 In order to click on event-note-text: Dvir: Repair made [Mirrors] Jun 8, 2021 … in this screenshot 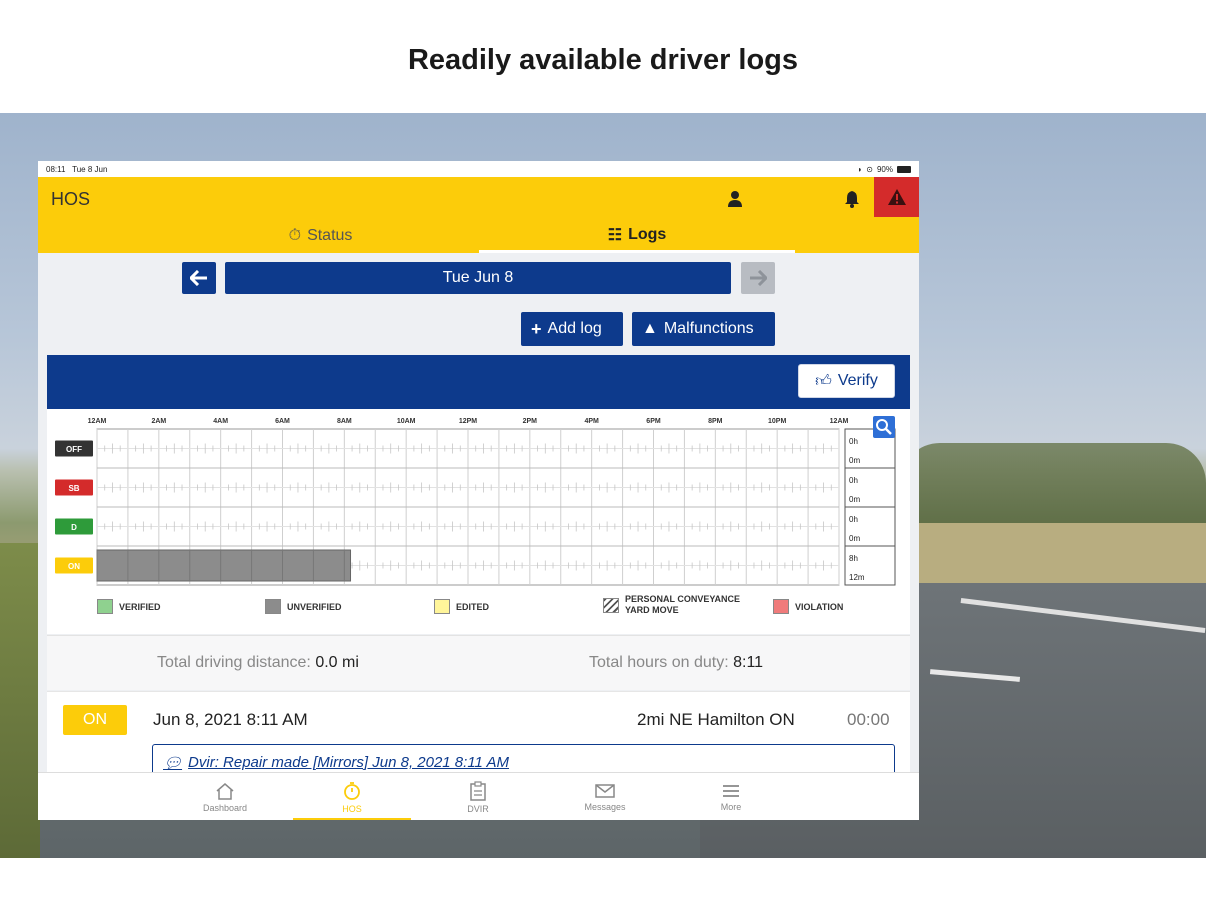, I will do `click(349, 762)`.